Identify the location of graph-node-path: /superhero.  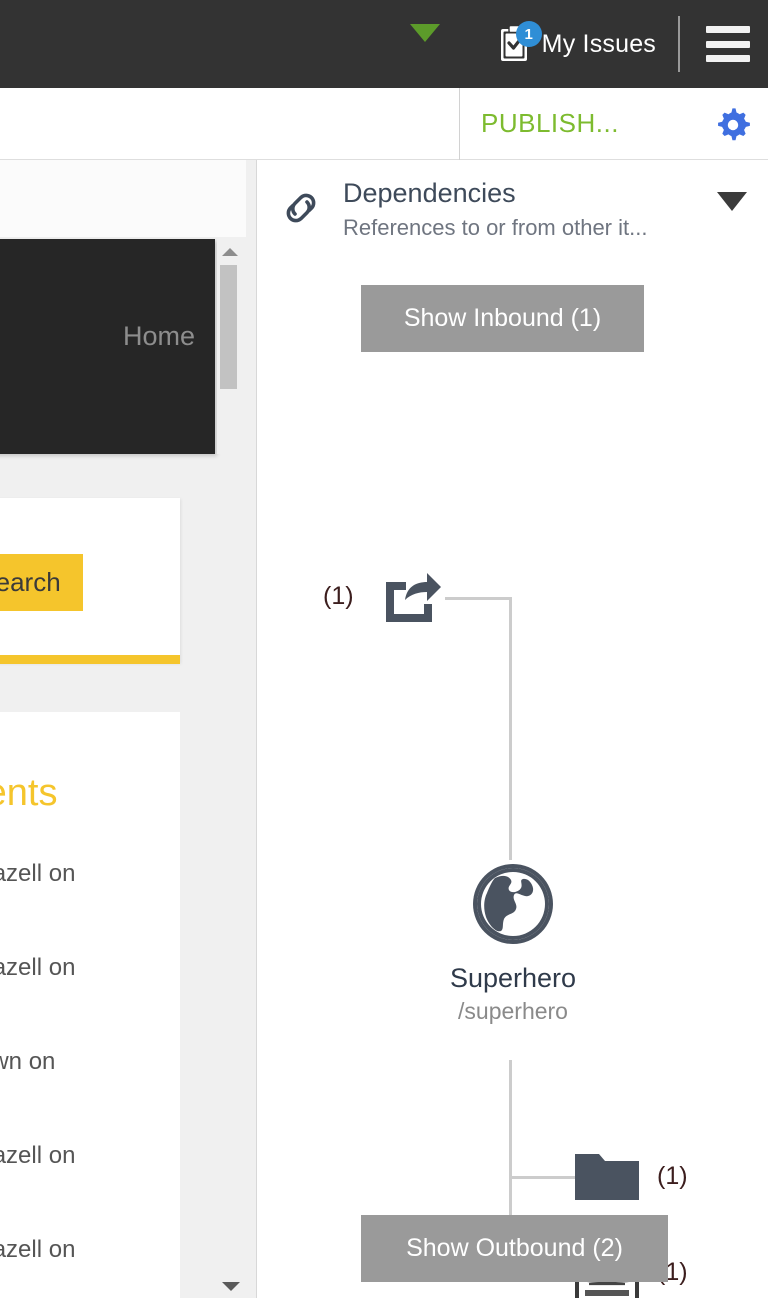
(513, 1011).